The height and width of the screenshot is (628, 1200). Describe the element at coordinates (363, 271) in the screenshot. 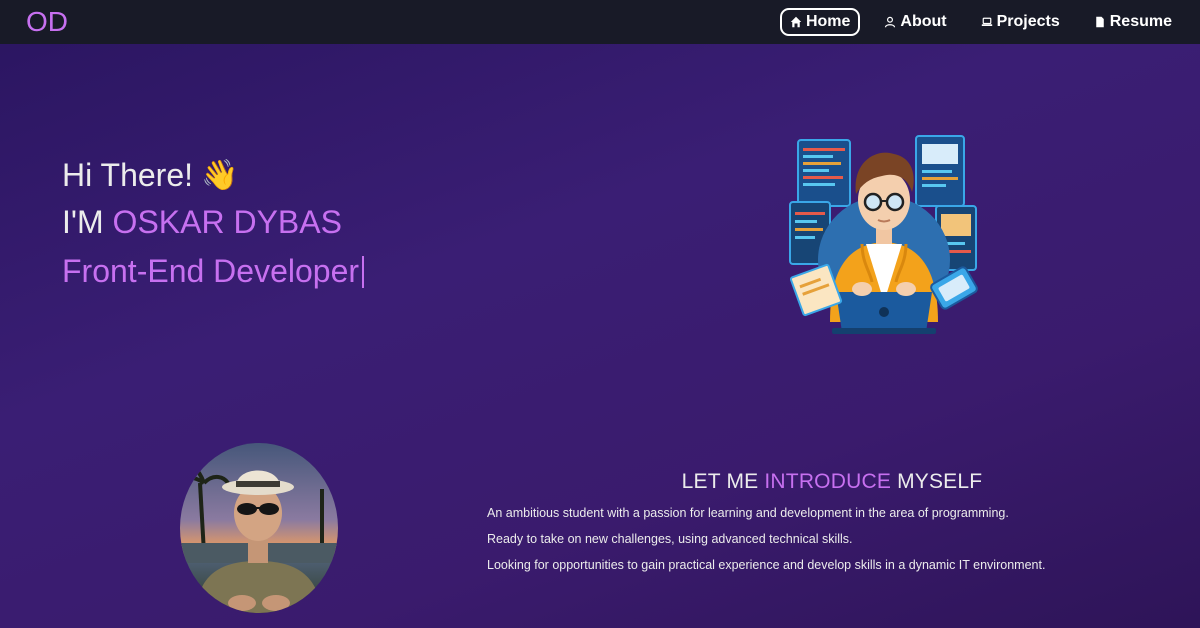

I see `typing-cursor` at that location.